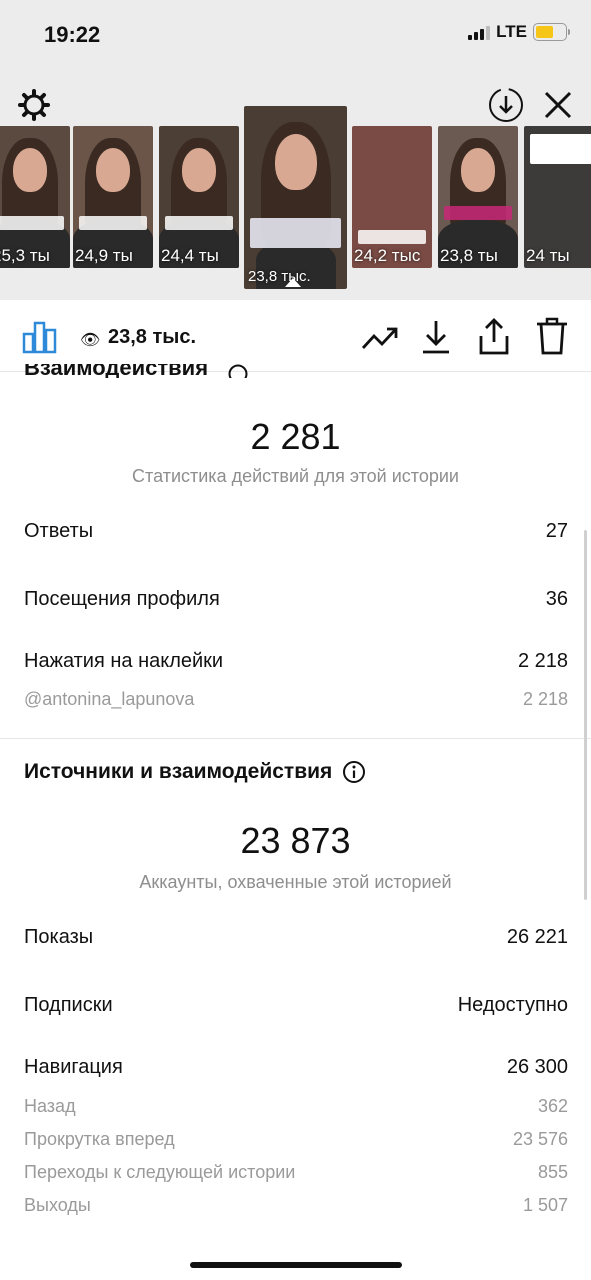  Describe the element at coordinates (295, 476) in the screenshot. I see `interactions-subtitle: Статистика действий для этой истории` at that location.